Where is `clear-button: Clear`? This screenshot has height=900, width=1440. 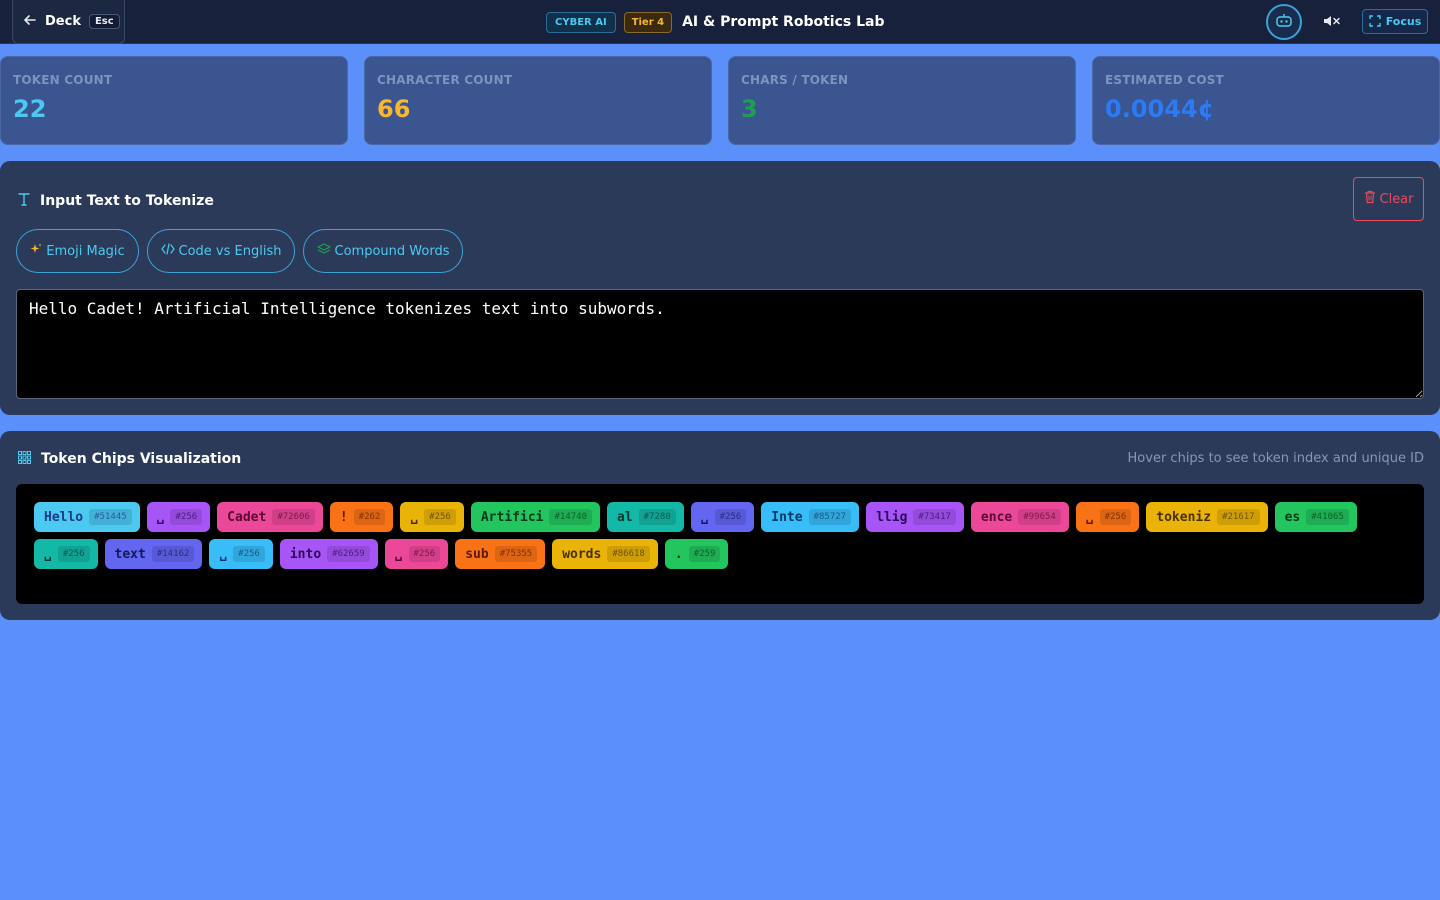 clear-button: Clear is located at coordinates (1388, 199).